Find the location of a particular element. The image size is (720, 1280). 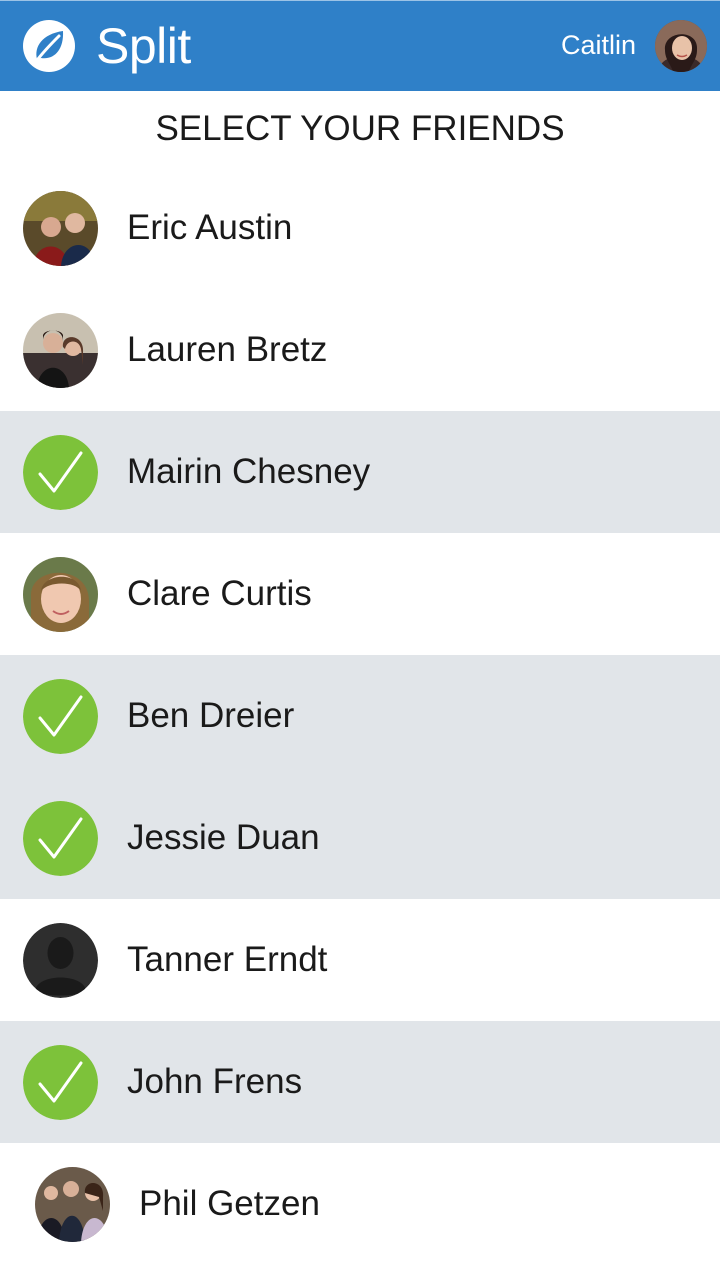

app-header: Split Caitlin is located at coordinates (360, 45).